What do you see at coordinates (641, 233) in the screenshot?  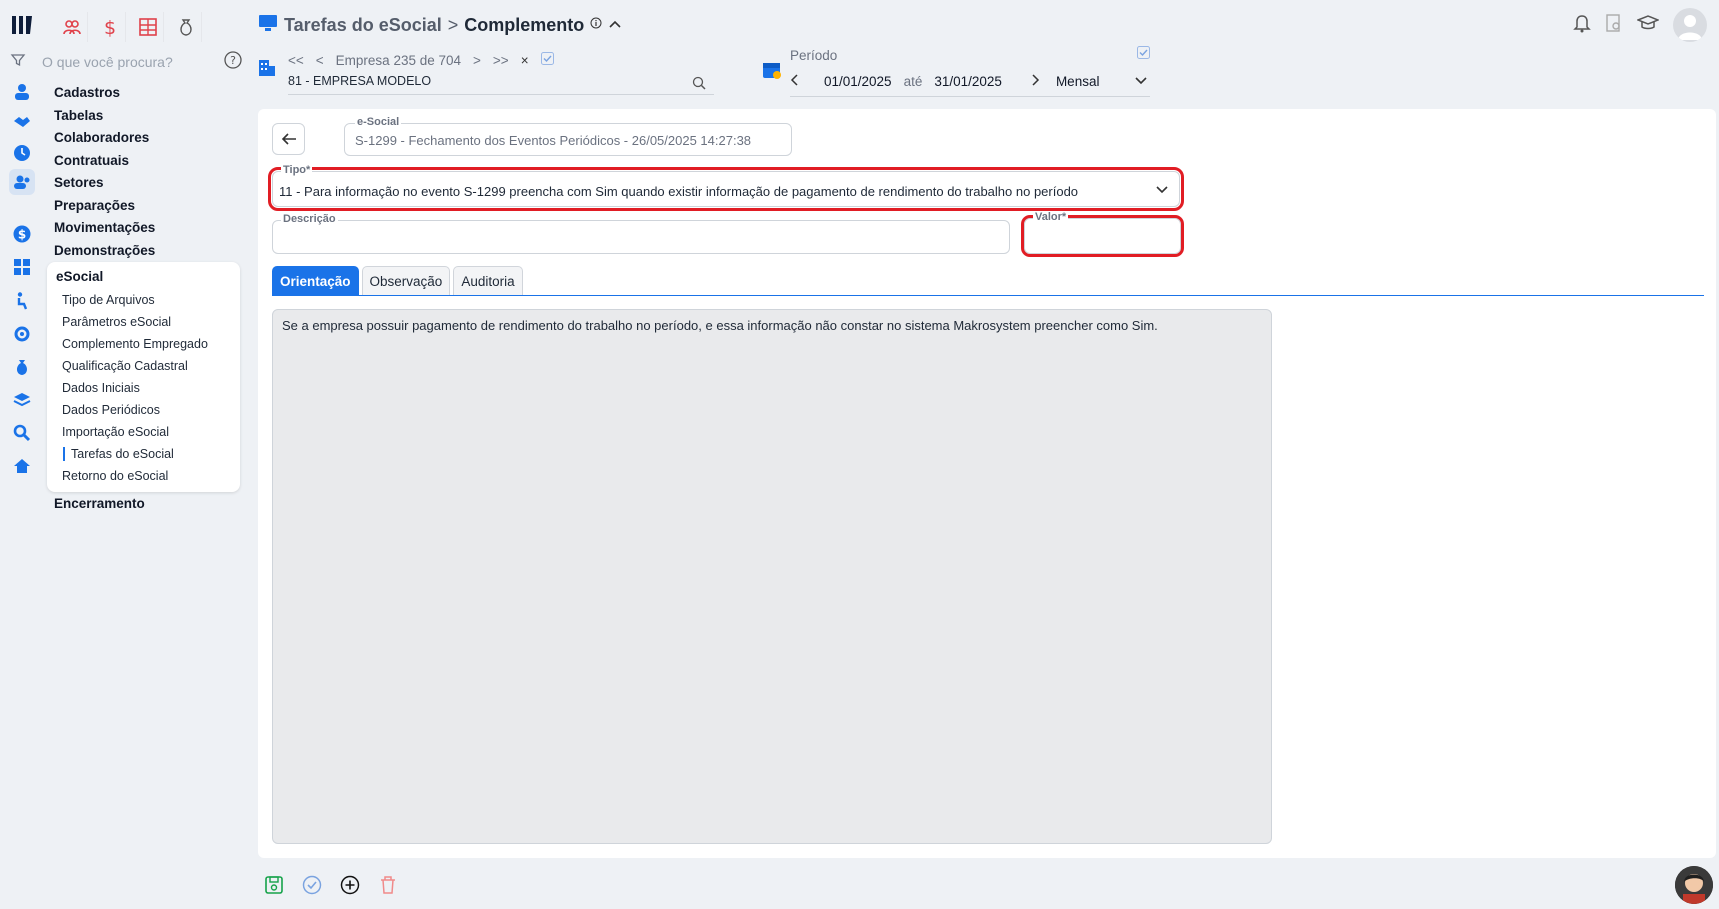 I see `descricao-field: Descrição` at bounding box center [641, 233].